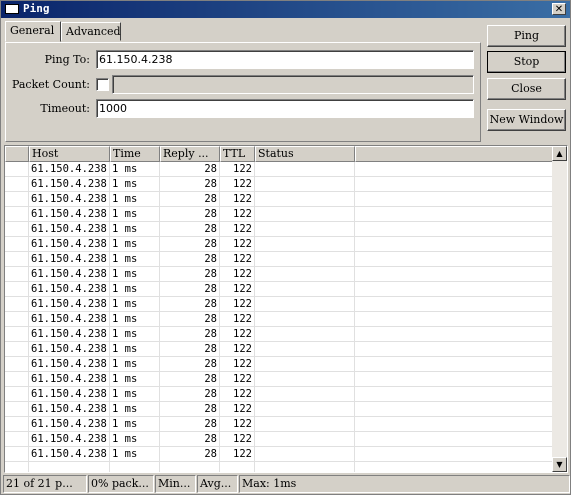  What do you see at coordinates (559, 309) in the screenshot?
I see `vertical-scrollbar: ▲ ▼` at bounding box center [559, 309].